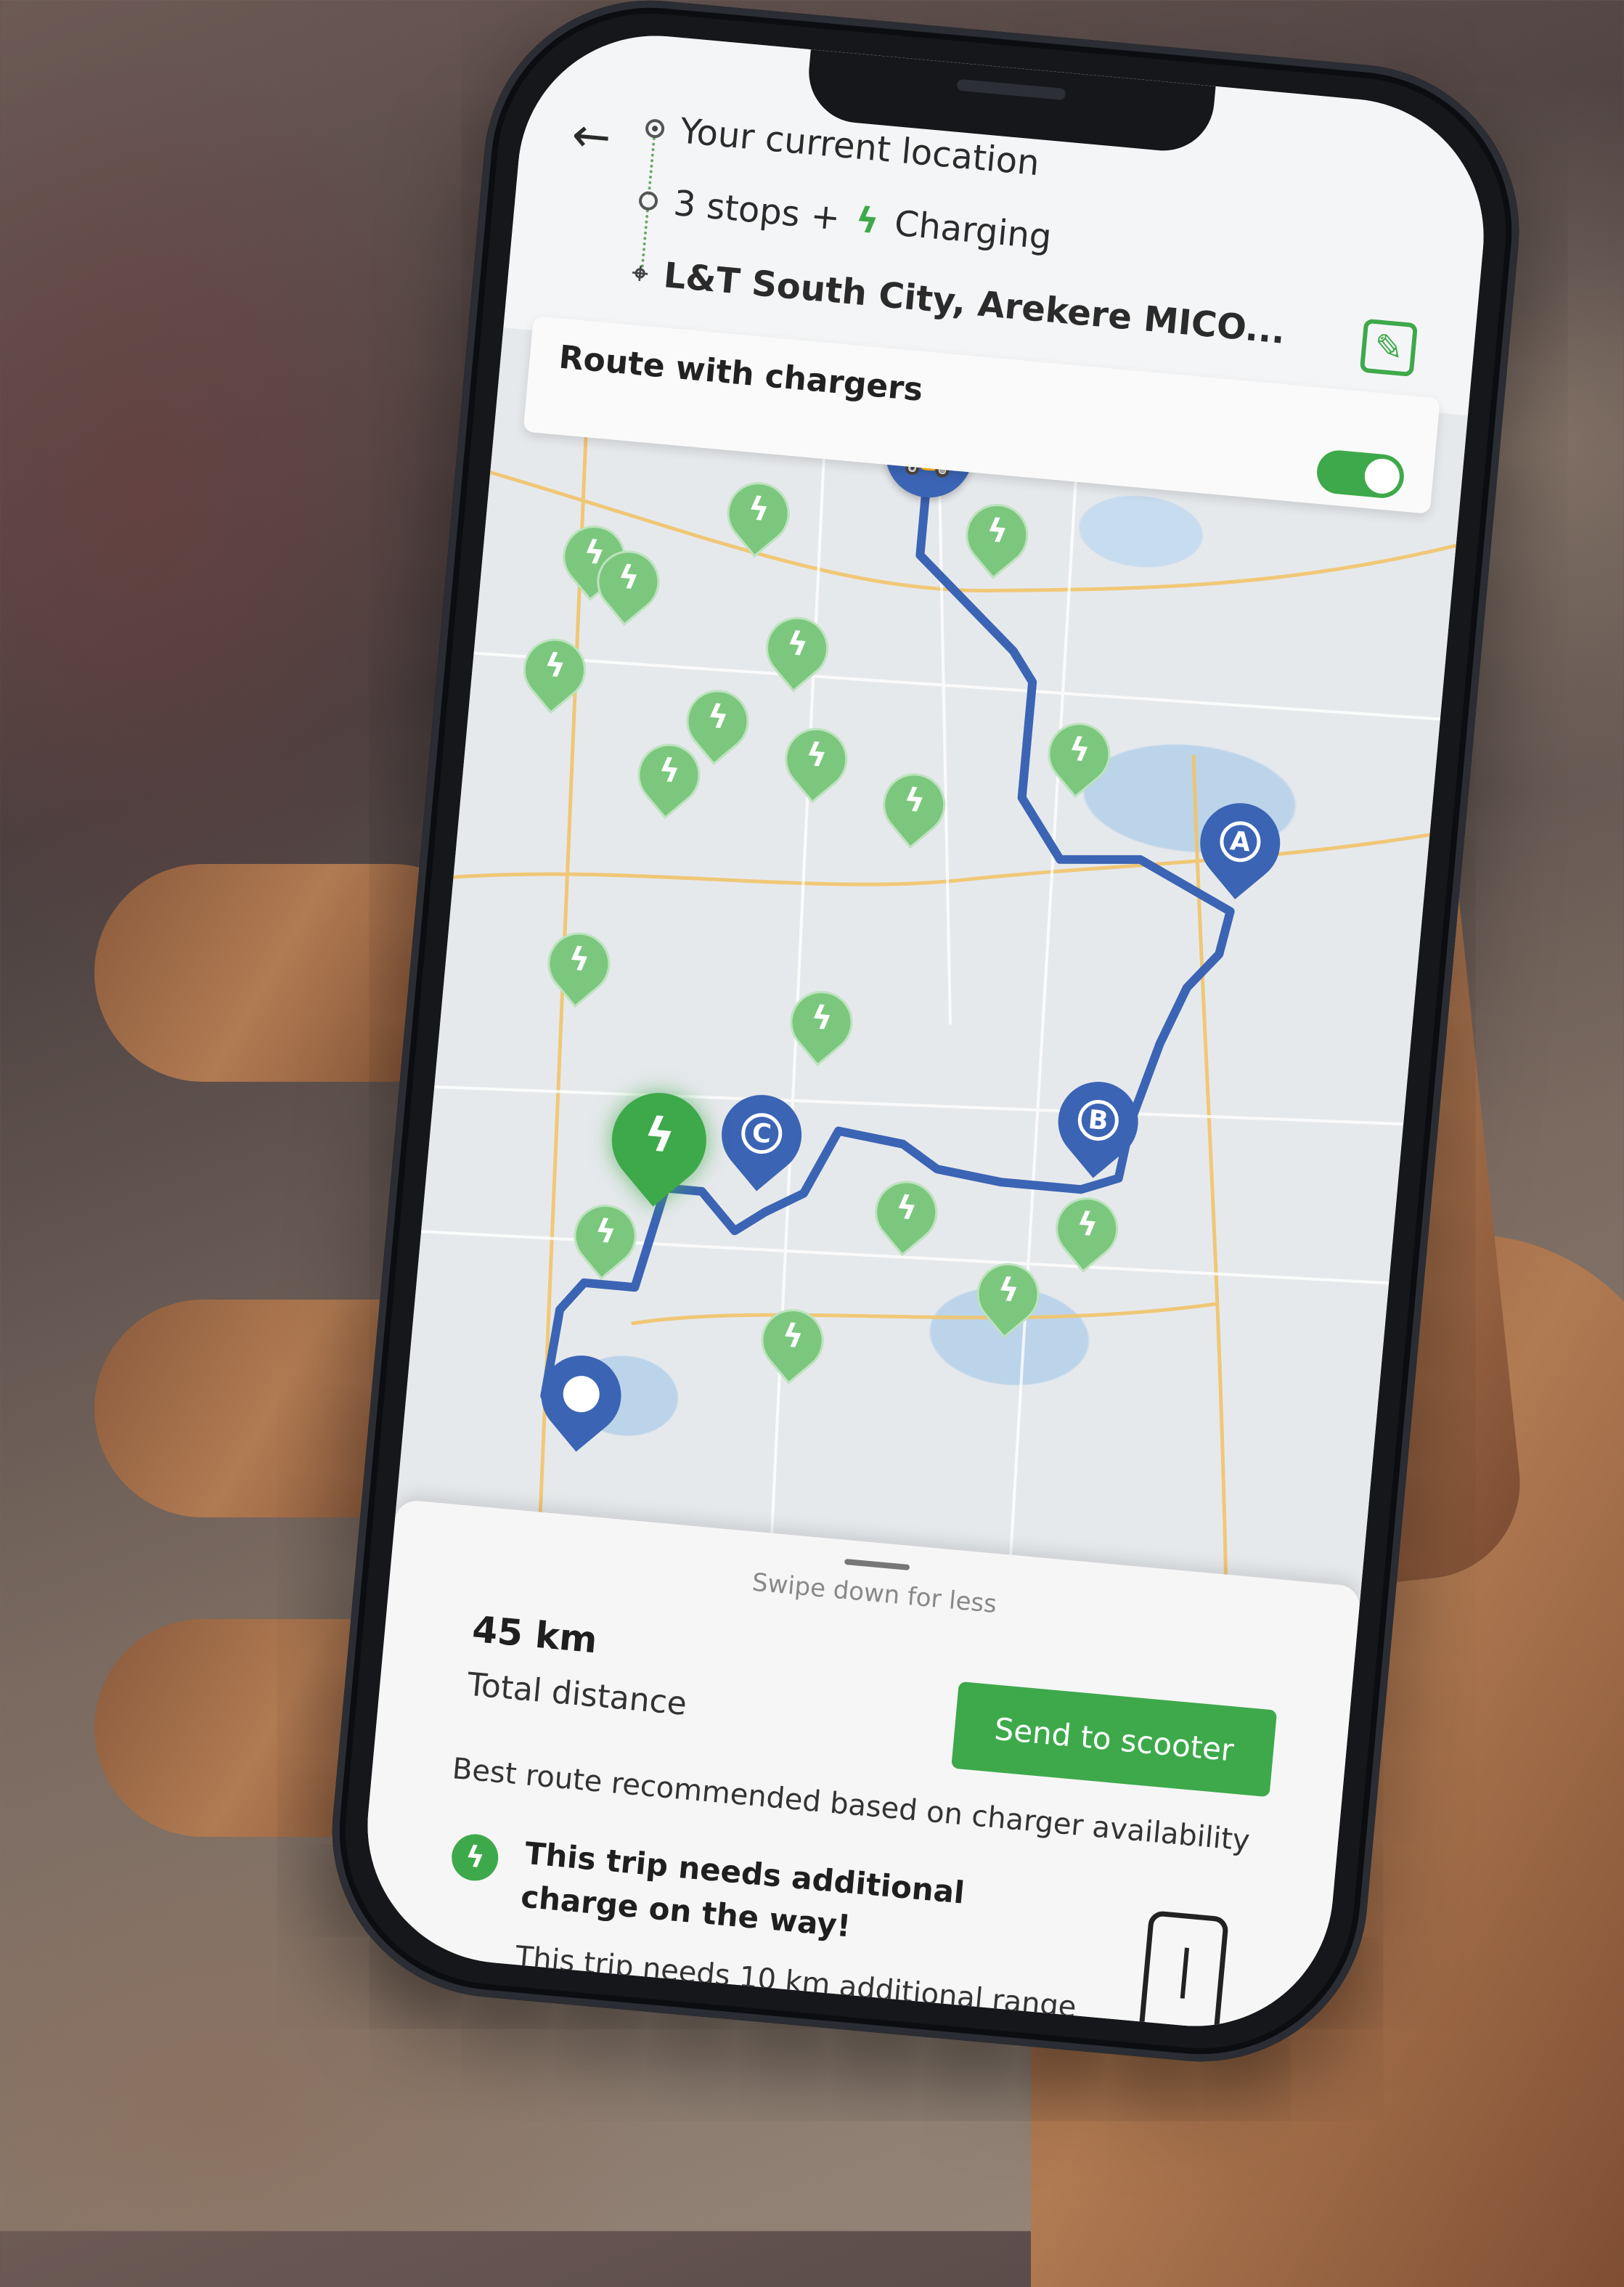 This screenshot has height=2287, width=1624. I want to click on route-with-chargers-label: Route with chargers, so click(741, 373).